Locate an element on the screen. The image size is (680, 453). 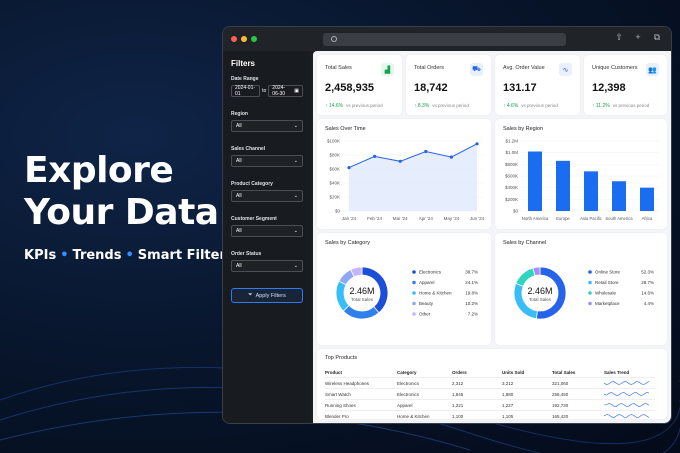
minimize-button is located at coordinates (244, 39).